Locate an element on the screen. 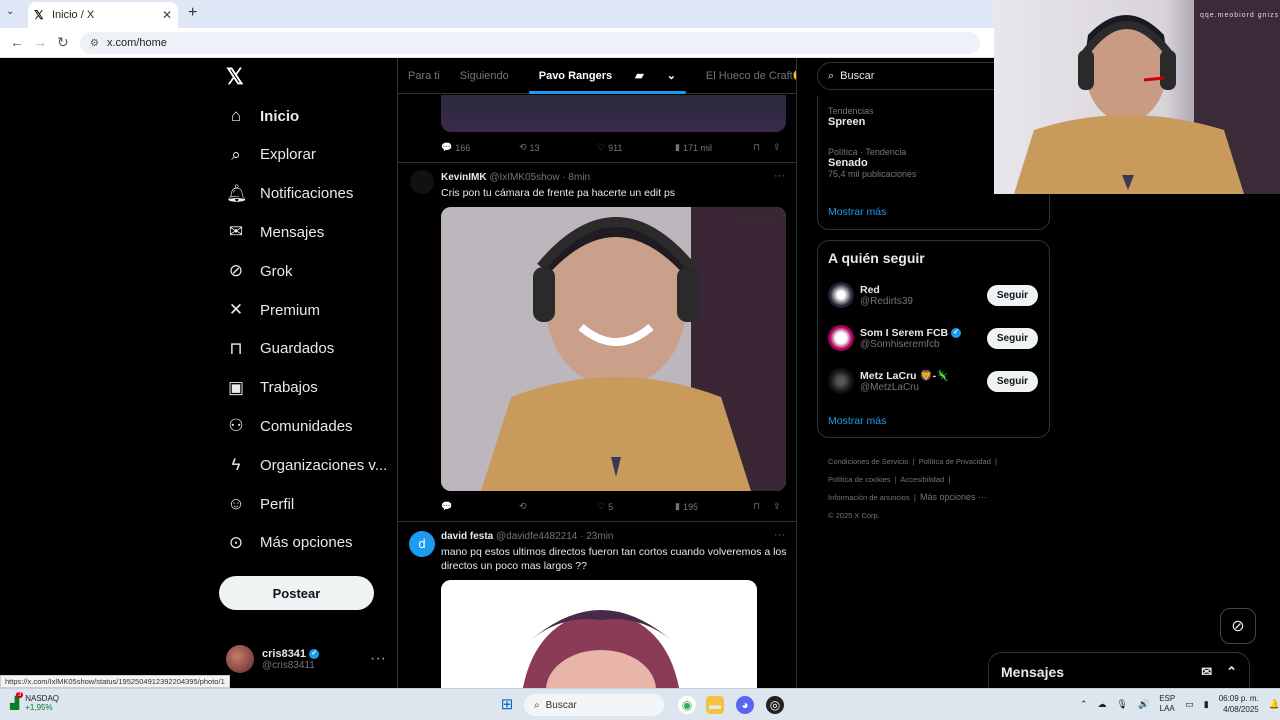  reload-icon: ↻ is located at coordinates (63, 42).